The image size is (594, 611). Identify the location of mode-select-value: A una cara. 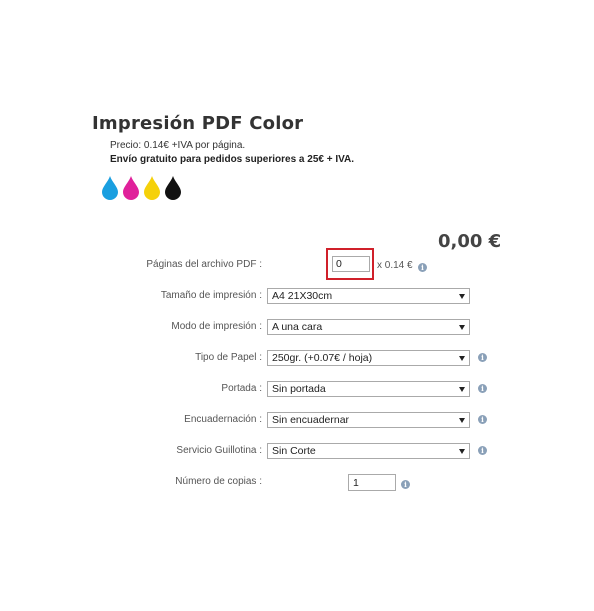
(297, 327).